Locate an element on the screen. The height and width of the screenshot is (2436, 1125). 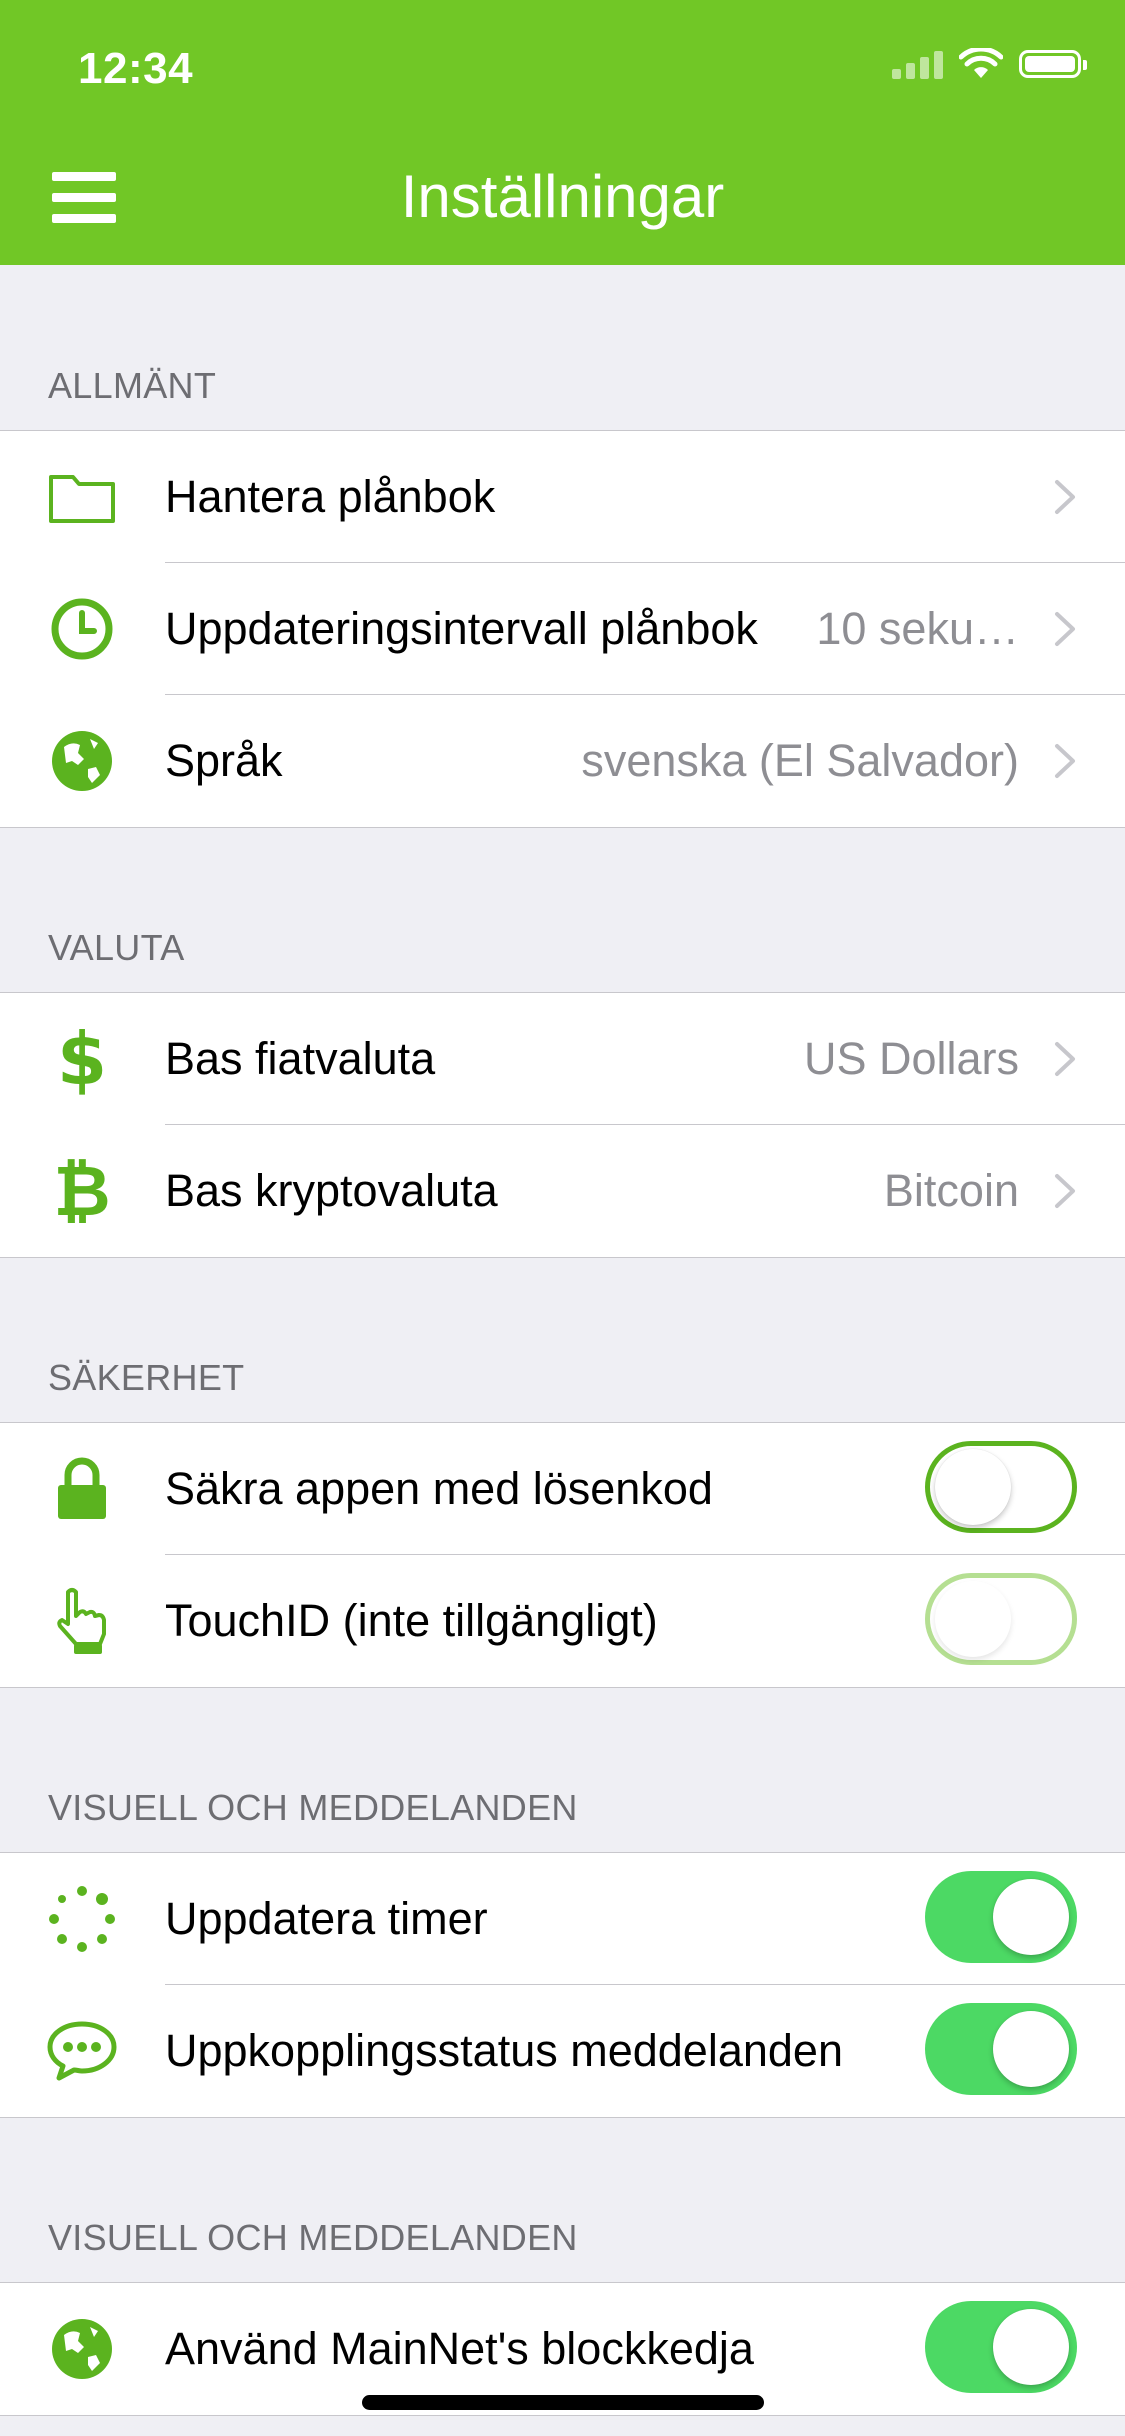
update-timer-toggle is located at coordinates (1001, 1917).